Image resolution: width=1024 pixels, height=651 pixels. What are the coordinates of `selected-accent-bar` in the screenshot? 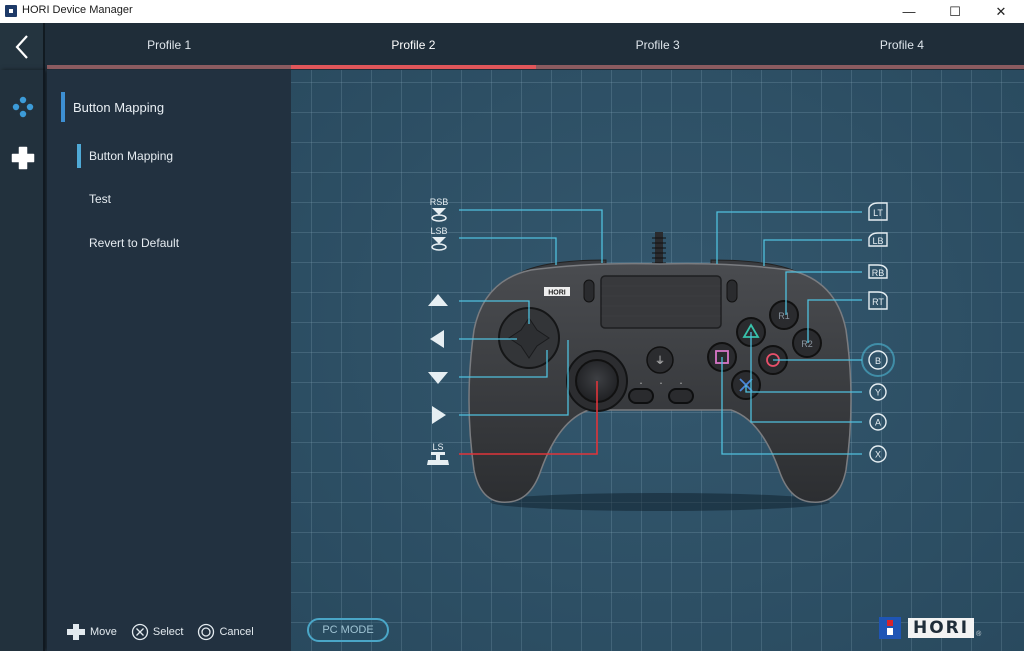 It's located at (79, 156).